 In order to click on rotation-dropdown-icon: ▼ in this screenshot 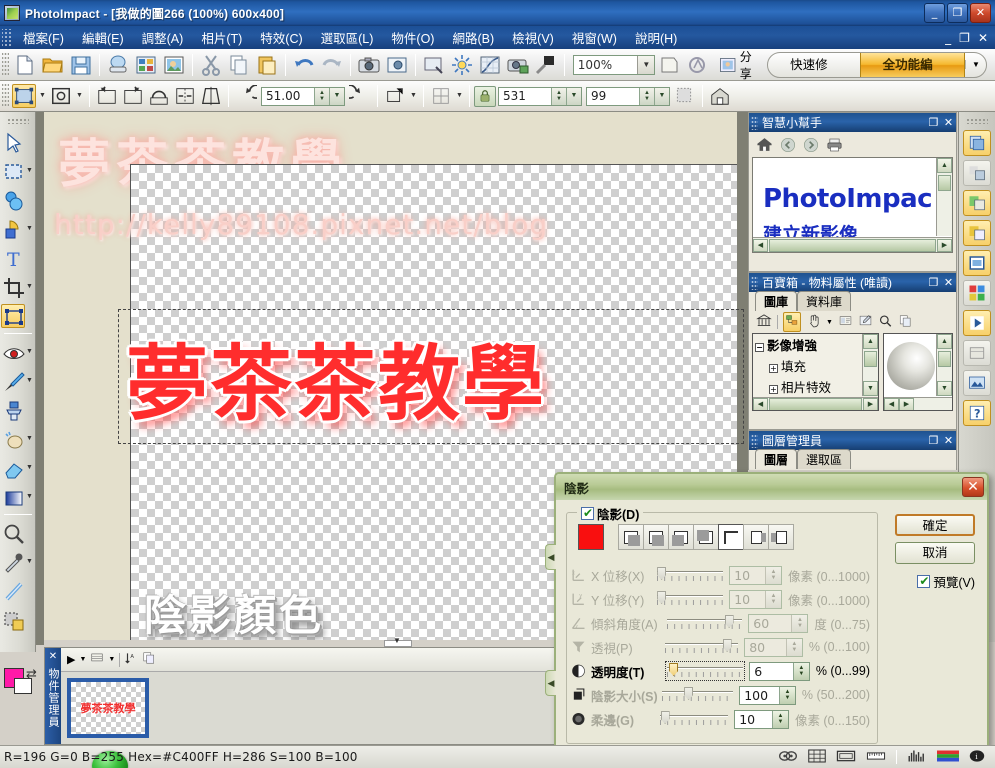, I will do `click(336, 96)`.